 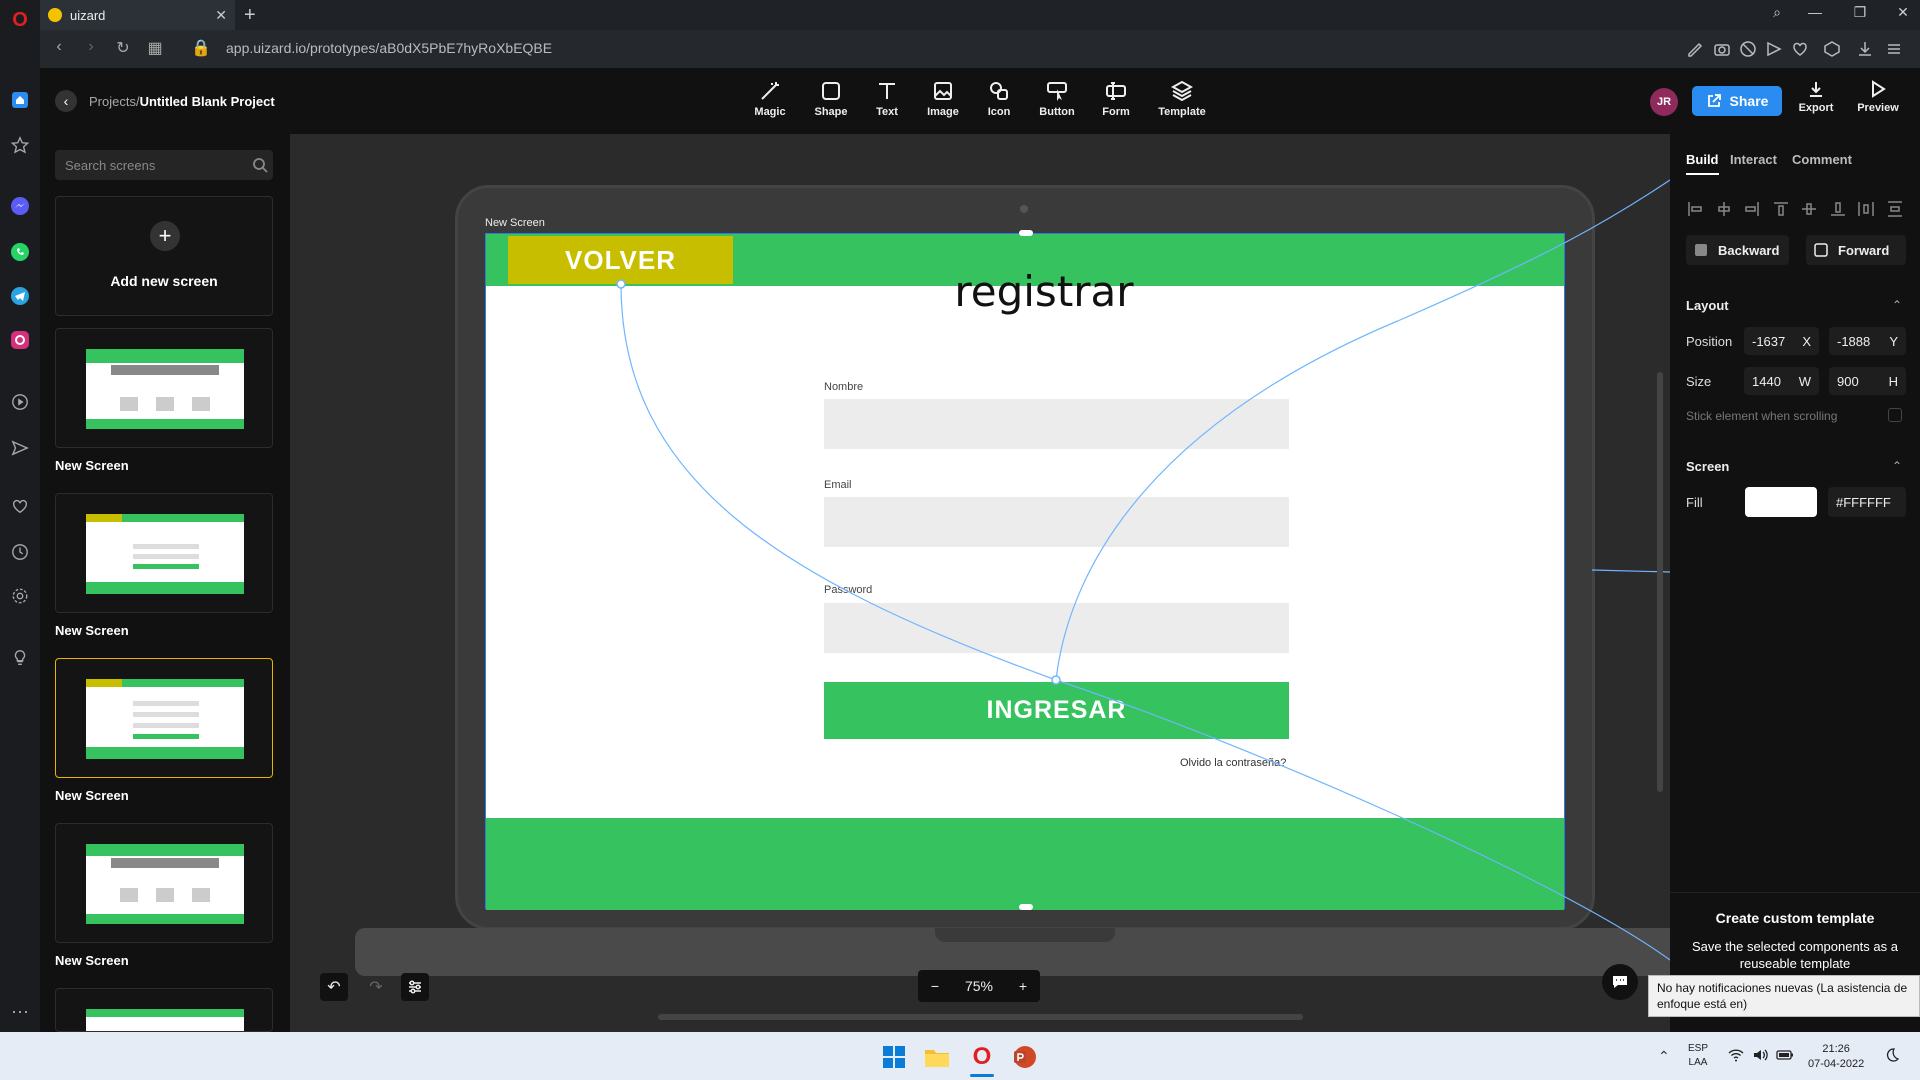 I want to click on password-label: Password, so click(x=848, y=590).